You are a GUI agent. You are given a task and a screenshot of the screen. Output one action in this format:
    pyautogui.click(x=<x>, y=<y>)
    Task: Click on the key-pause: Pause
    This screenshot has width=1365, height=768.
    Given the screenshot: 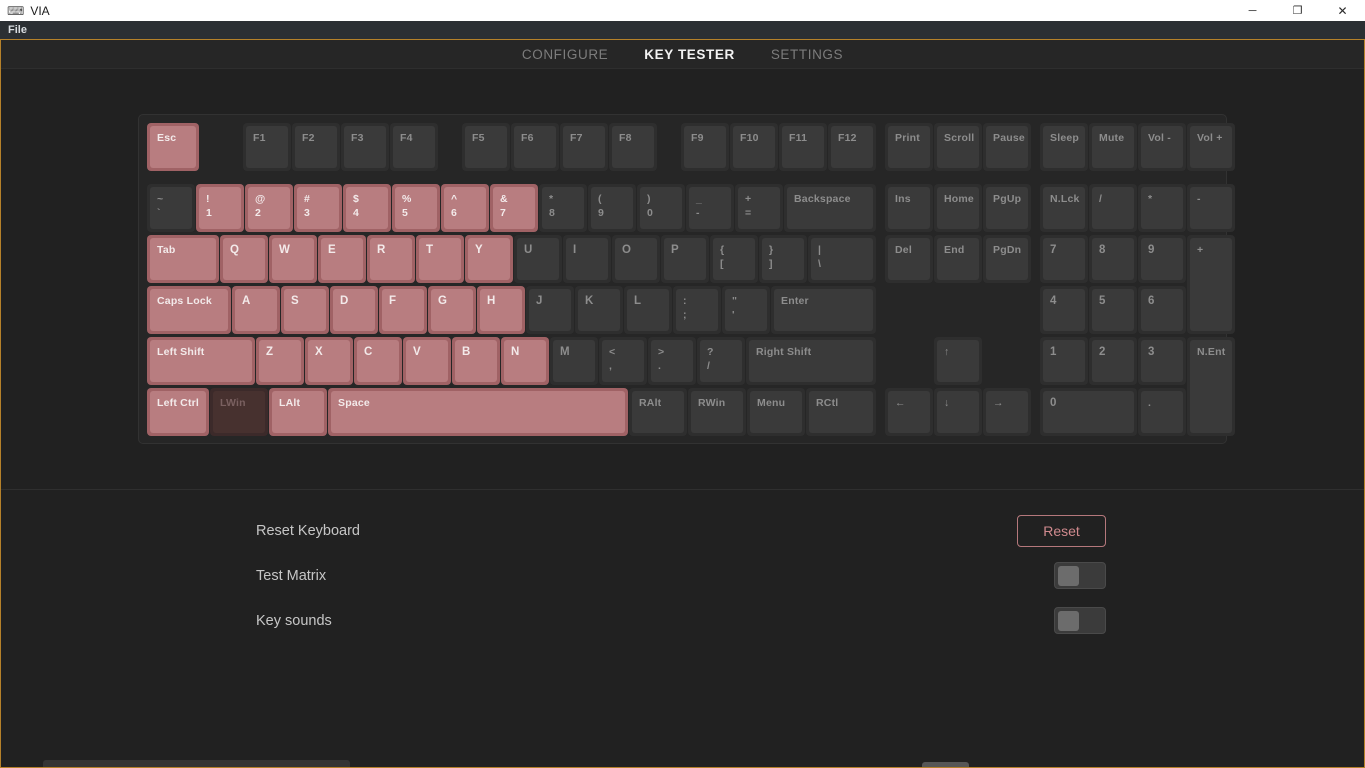 What is the action you would take?
    pyautogui.click(x=1007, y=147)
    